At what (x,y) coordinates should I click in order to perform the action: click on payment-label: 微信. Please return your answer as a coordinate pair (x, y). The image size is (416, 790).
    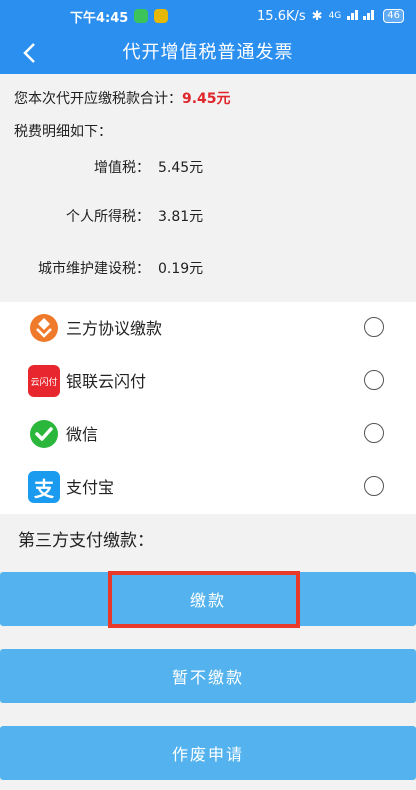
    Looking at the image, I should click on (82, 434).